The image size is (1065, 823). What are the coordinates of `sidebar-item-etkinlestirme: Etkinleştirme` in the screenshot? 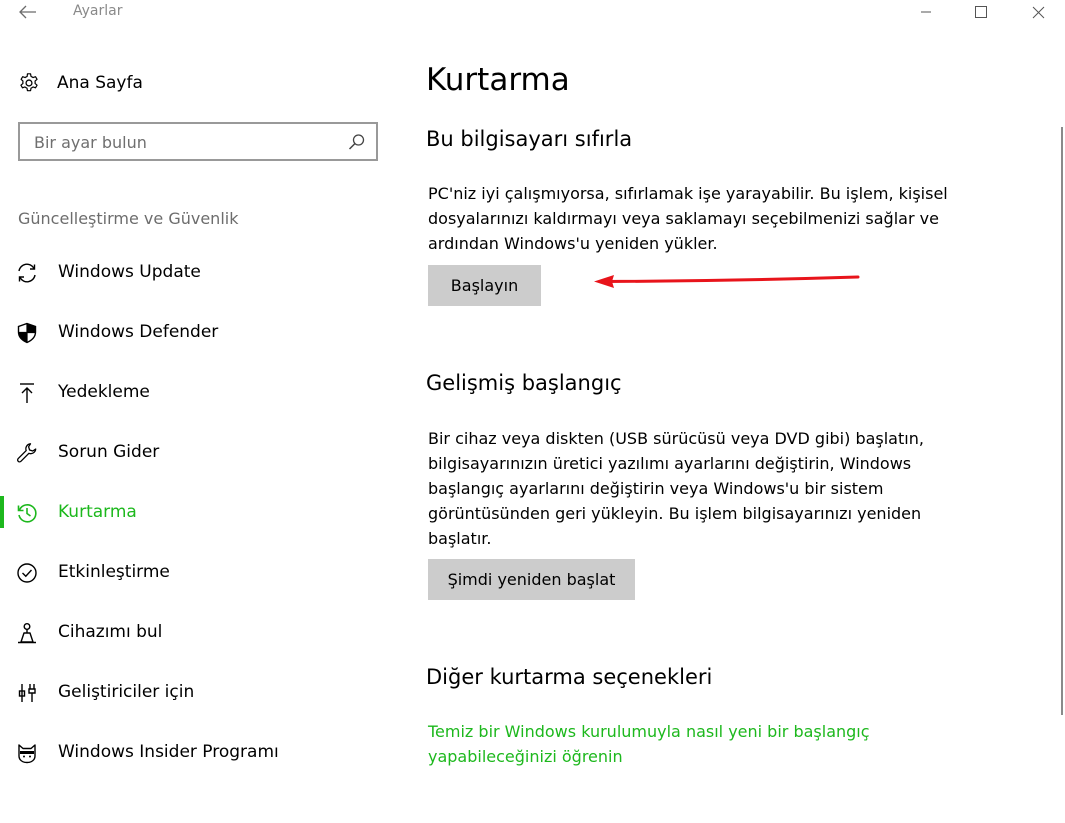 It's located at (190, 572).